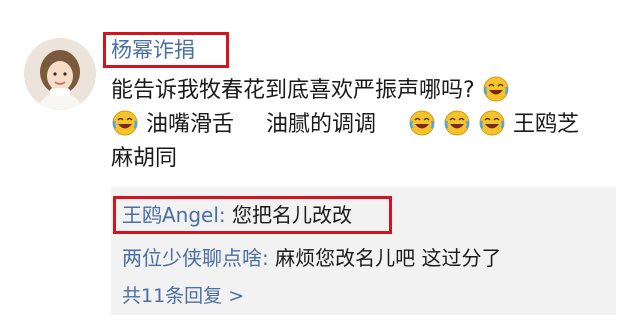 The height and width of the screenshot is (324, 640). Describe the element at coordinates (321, 124) in the screenshot. I see `comment-text-2b: 油腻的调调` at that location.